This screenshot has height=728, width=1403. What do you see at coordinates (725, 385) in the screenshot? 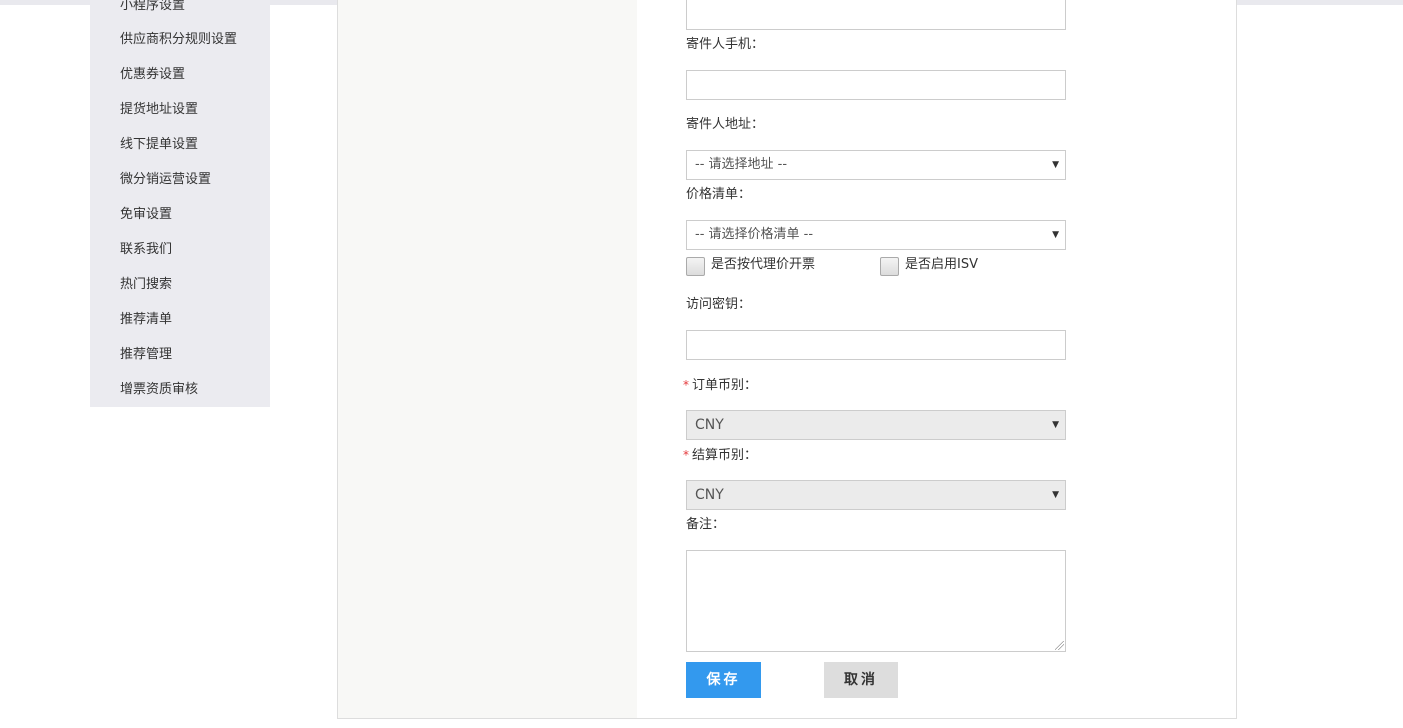
I see `order-currency-label-text: 订单币别：` at bounding box center [725, 385].